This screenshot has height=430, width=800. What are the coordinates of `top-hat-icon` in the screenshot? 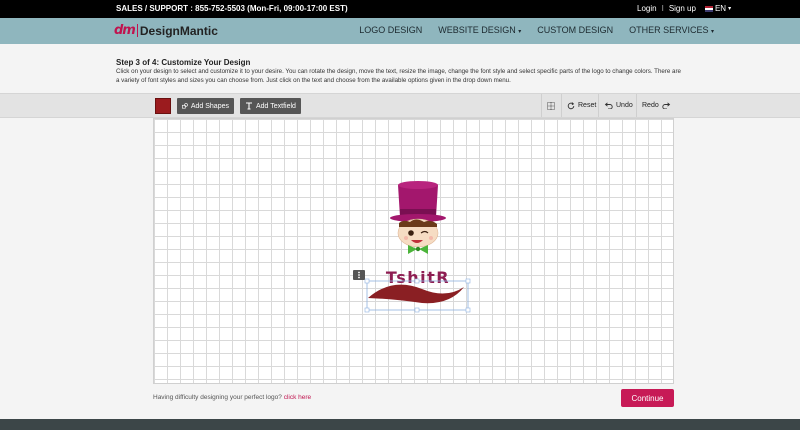 It's located at (418, 201).